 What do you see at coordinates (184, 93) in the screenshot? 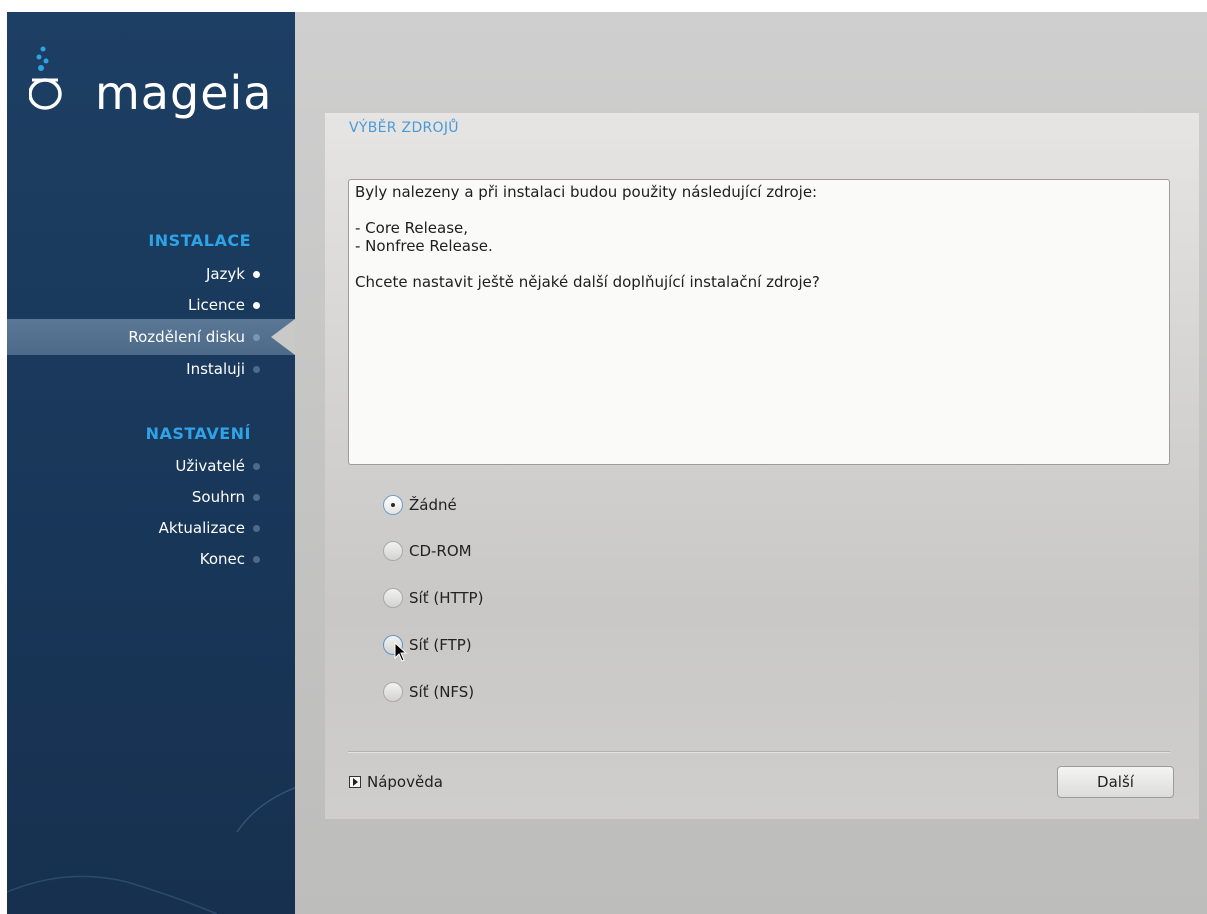
I see `logo-wordmark: mageia` at bounding box center [184, 93].